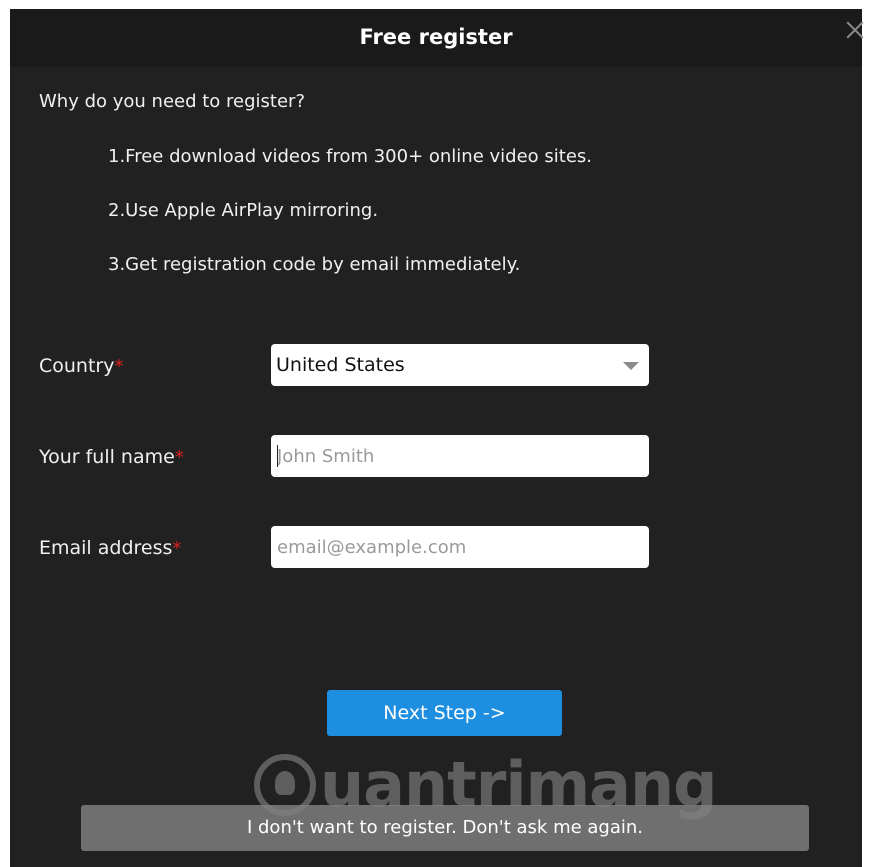 The width and height of the screenshot is (870, 867). I want to click on email-field-box, so click(460, 547).